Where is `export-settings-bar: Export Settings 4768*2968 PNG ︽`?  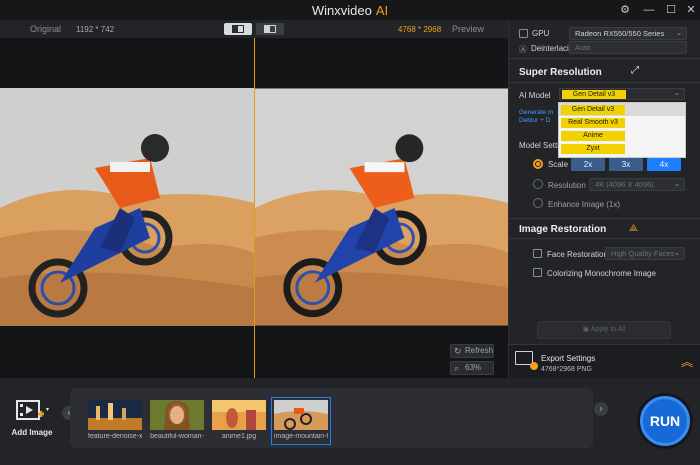
export-settings-bar: Export Settings 4768*2968 PNG ︽ is located at coordinates (604, 361).